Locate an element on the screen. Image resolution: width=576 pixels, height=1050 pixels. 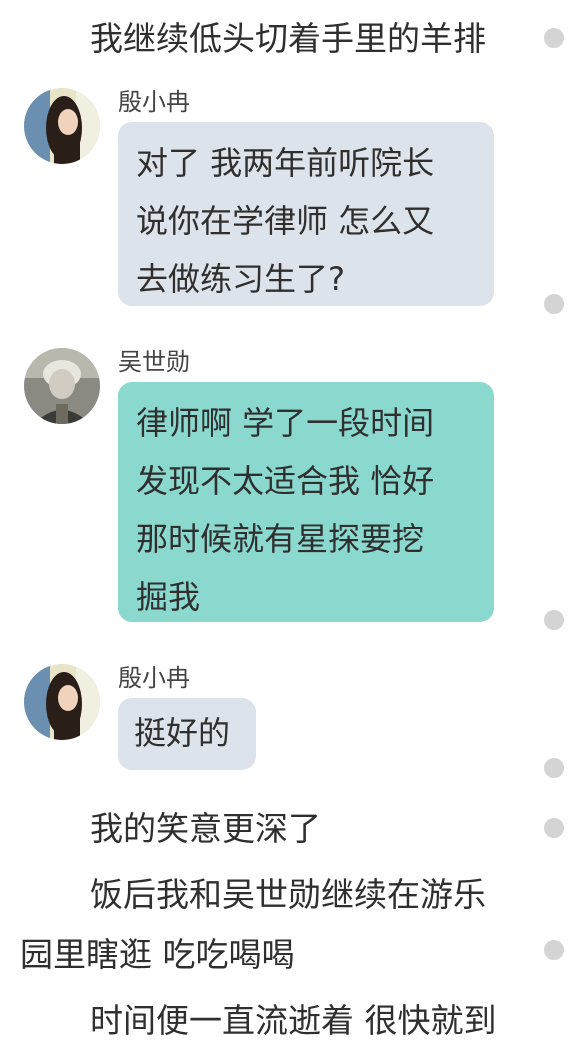
narration-line: 我继续低头切着手里的羊排 is located at coordinates (288, 38).